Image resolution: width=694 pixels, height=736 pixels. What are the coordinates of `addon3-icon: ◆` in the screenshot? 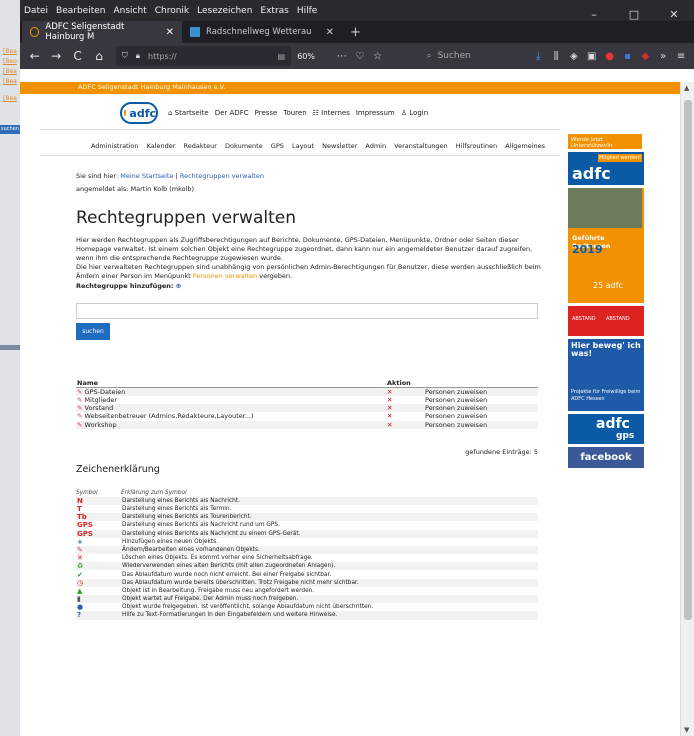 It's located at (645, 56).